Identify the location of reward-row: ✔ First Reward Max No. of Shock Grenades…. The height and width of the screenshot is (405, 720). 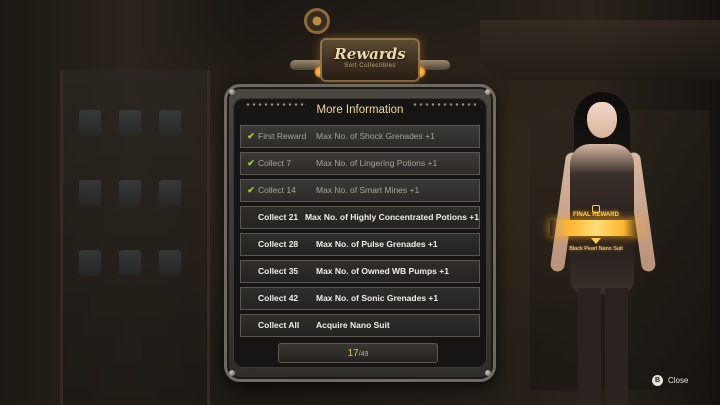
(360, 136).